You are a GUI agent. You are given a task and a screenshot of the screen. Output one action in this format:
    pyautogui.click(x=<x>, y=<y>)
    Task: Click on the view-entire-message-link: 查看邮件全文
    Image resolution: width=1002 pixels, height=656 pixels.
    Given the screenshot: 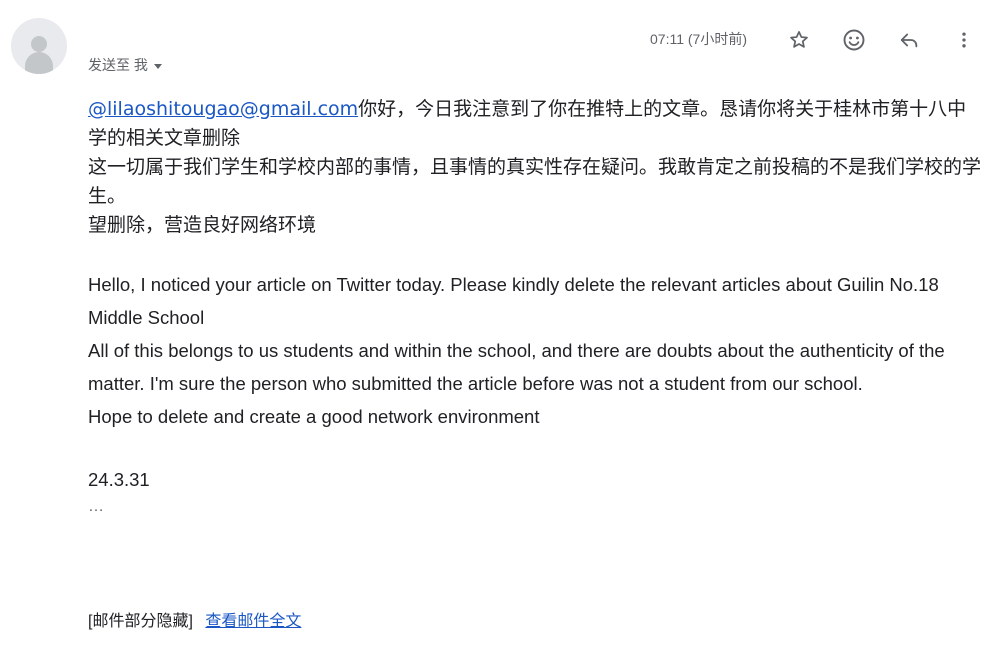 What is the action you would take?
    pyautogui.click(x=253, y=621)
    